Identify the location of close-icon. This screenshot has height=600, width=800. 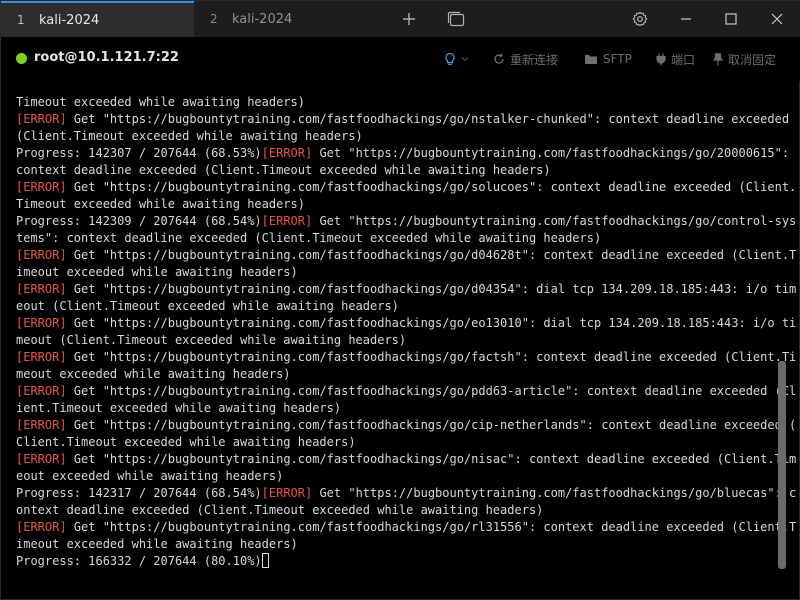
(777, 19).